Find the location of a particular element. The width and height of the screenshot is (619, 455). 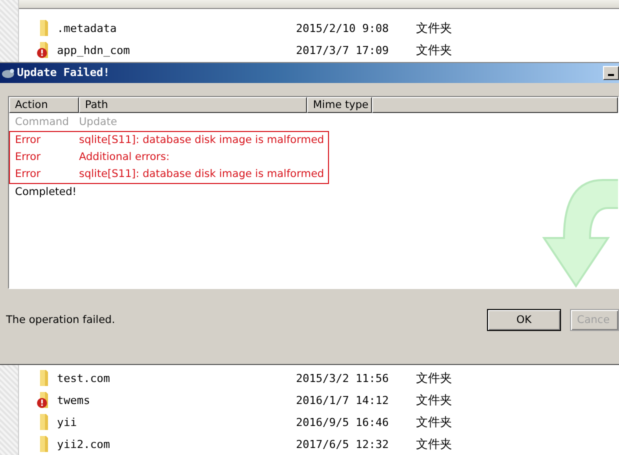

file-name: test.com is located at coordinates (176, 378).